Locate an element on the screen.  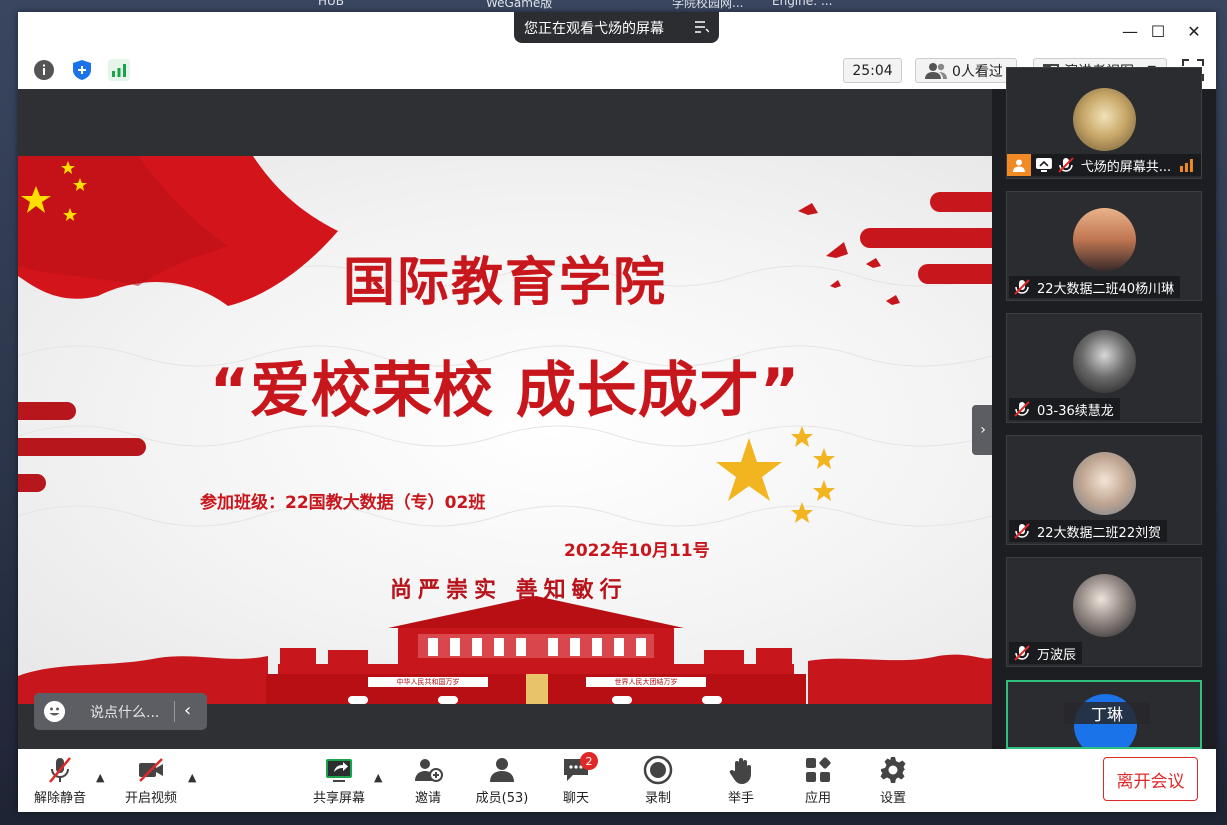
close-button: ✕ is located at coordinates (1194, 31).